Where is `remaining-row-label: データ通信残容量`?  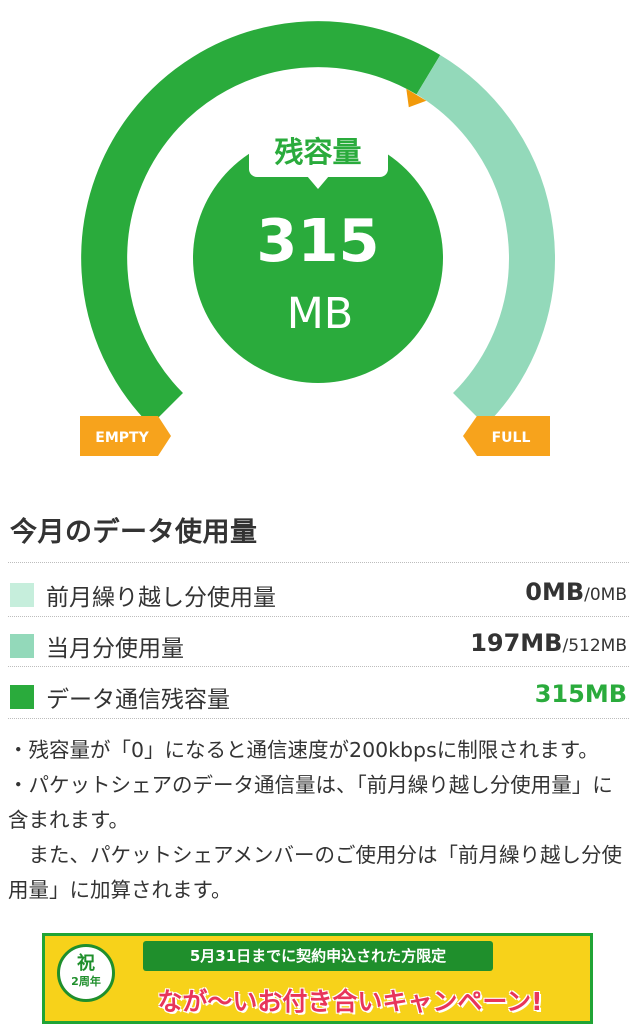
remaining-row-label: データ通信残容量 is located at coordinates (138, 700).